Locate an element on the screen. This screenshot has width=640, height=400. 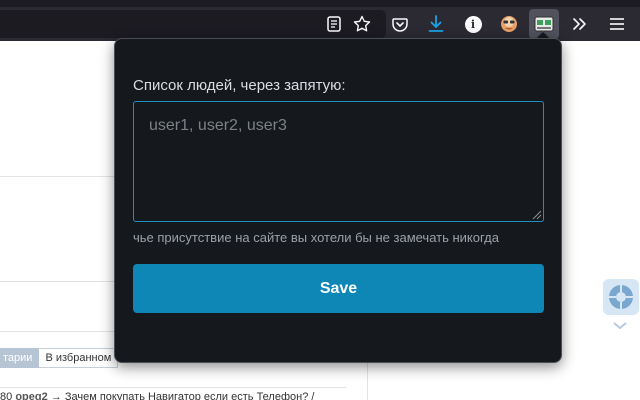
pocket-icon is located at coordinates (400, 24).